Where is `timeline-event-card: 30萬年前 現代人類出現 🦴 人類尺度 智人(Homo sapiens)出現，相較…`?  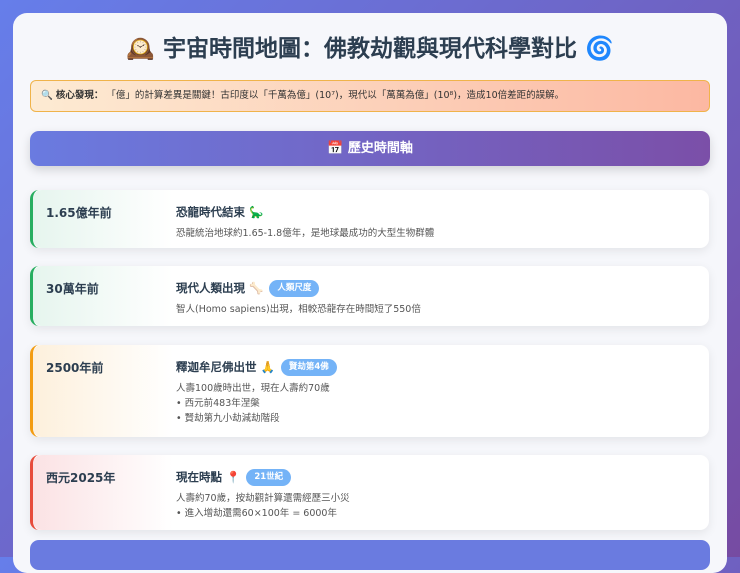 timeline-event-card: 30萬年前 現代人類出現 🦴 人類尺度 智人(Homo sapiens)出現，相較… is located at coordinates (369, 296).